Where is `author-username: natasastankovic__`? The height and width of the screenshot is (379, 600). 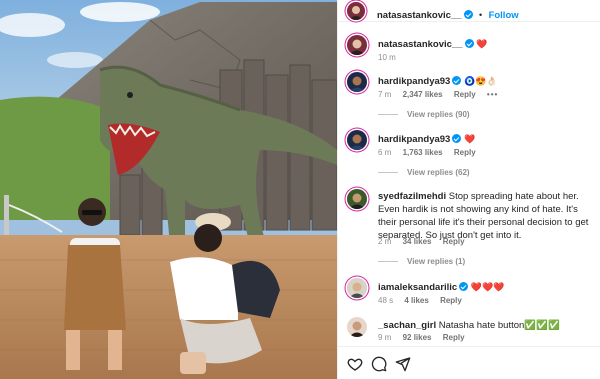
author-username: natasastankovic__ is located at coordinates (419, 15).